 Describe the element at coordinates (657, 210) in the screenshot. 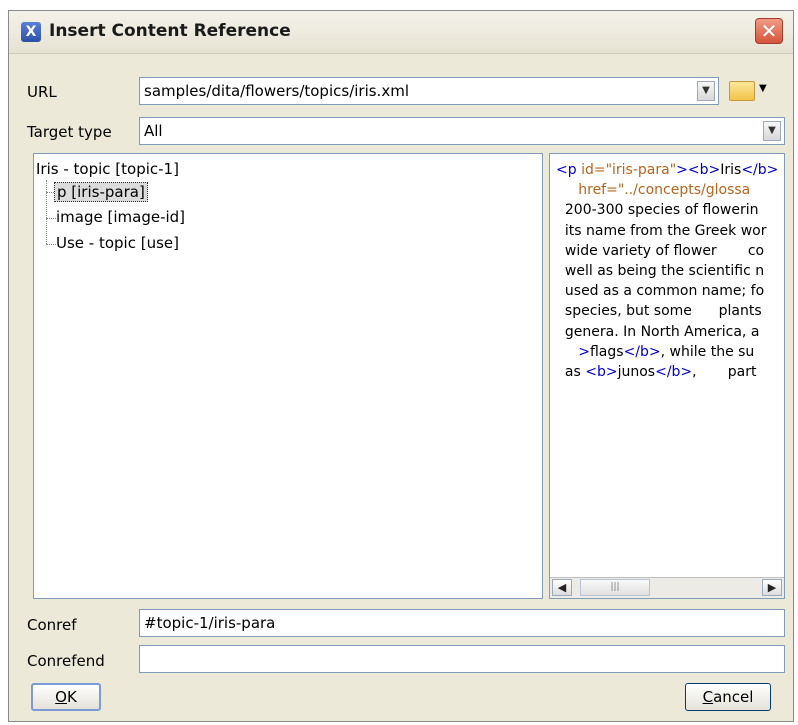

I see `preview-token: 200-300 species of flowerin` at that location.